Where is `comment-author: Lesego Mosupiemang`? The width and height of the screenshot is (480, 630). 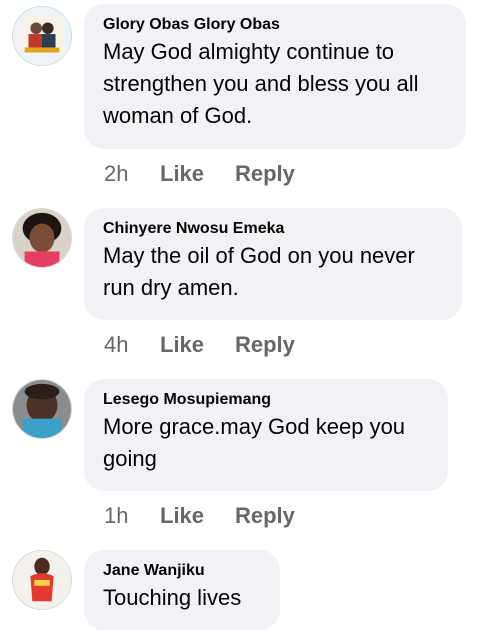 comment-author: Lesego Mosupiemang is located at coordinates (266, 400).